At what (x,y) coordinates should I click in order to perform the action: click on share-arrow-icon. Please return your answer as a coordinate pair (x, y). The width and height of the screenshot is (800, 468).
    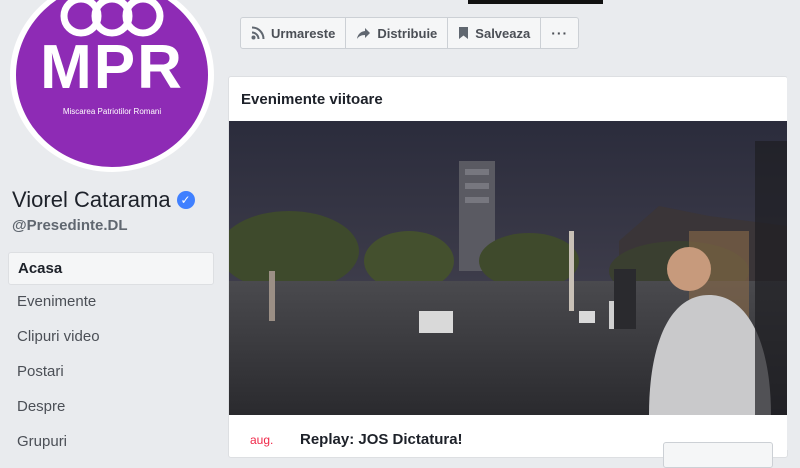
    Looking at the image, I should click on (364, 33).